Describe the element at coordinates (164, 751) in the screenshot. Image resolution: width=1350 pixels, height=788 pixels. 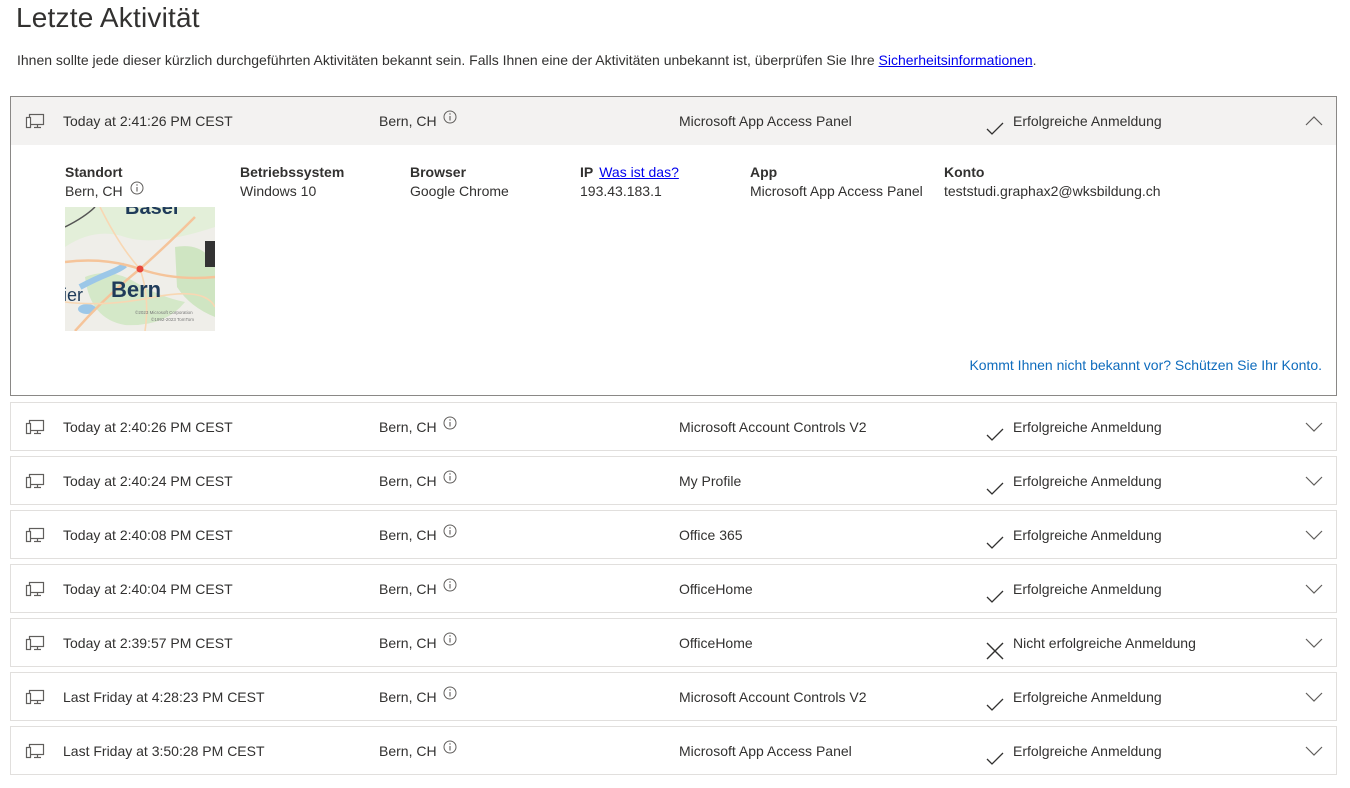
I see `activity-time: Last Friday at 3:50:28 PM CEST` at that location.